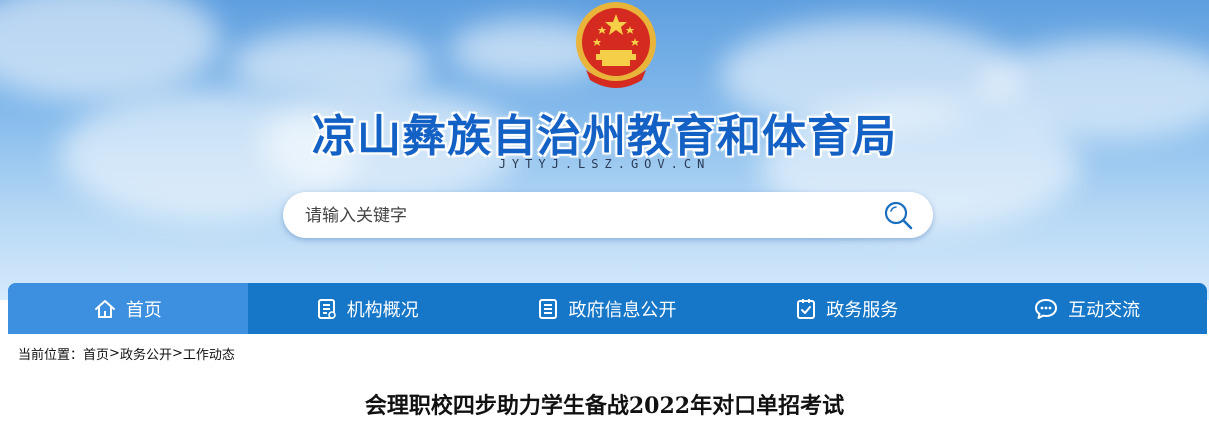 The height and width of the screenshot is (437, 1209). What do you see at coordinates (382, 310) in the screenshot?
I see `nav-item-label: 机构概况` at bounding box center [382, 310].